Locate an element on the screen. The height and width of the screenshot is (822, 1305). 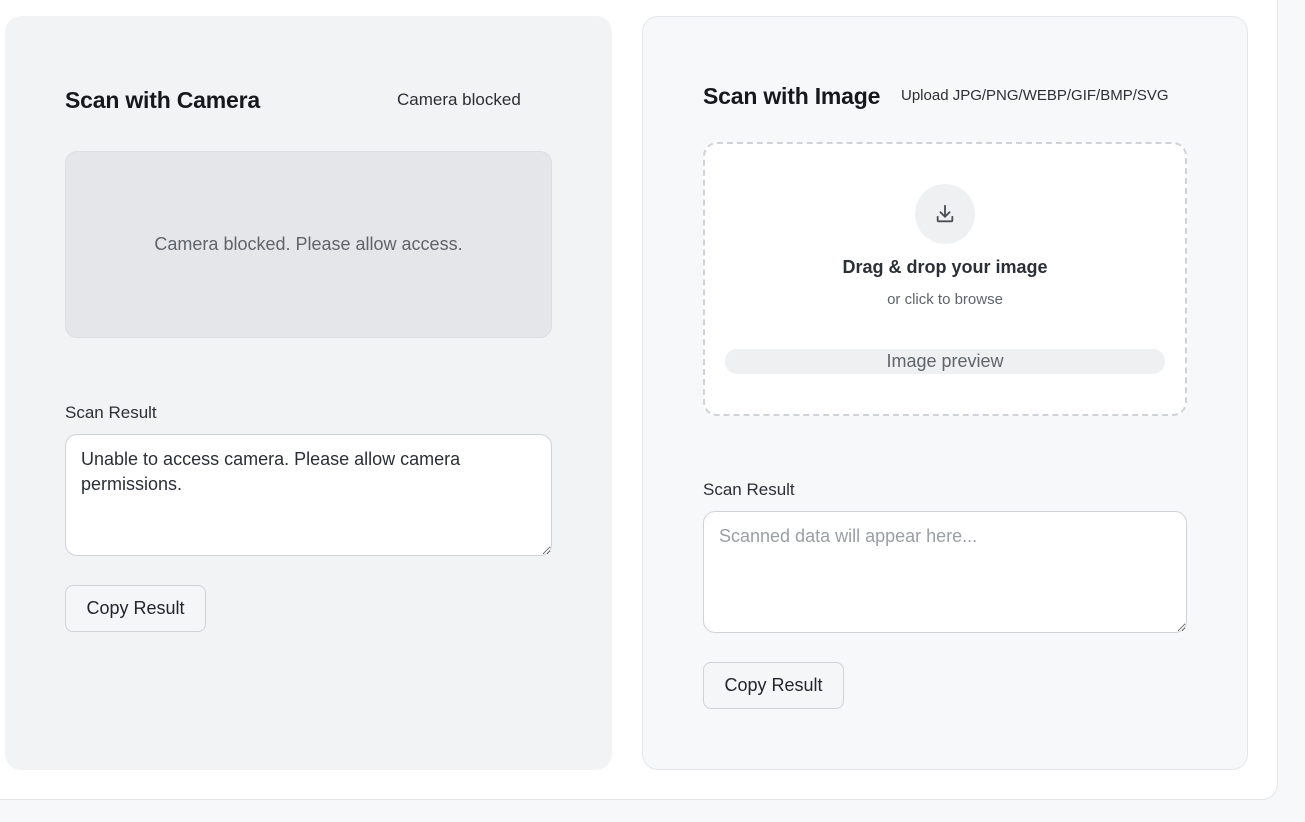
camera-panel-title: Scan with Camera is located at coordinates (162, 100).